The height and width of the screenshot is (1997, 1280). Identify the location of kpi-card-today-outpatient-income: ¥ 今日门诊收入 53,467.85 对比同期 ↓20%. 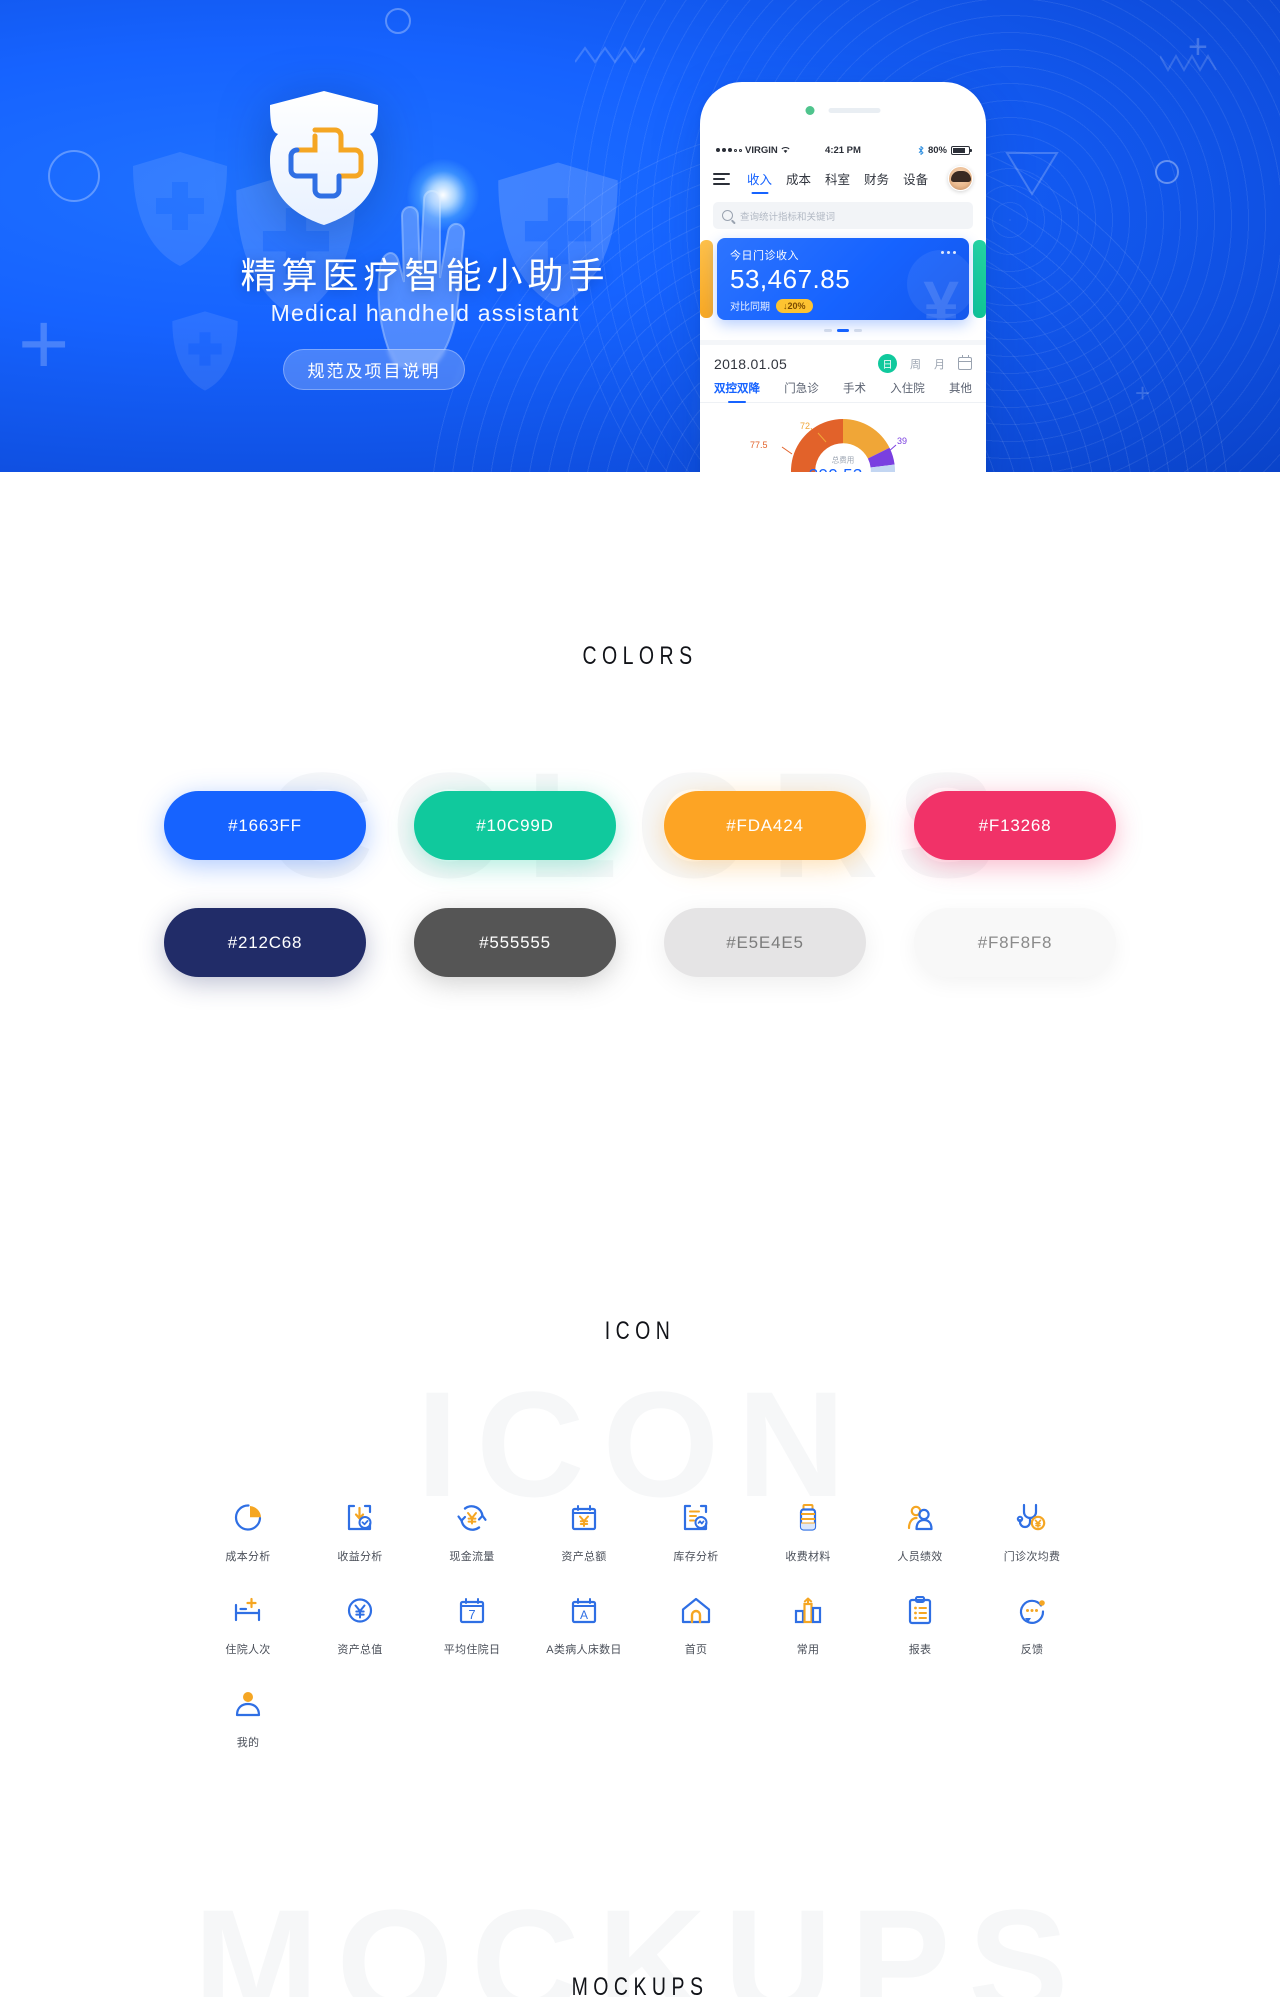
(843, 279).